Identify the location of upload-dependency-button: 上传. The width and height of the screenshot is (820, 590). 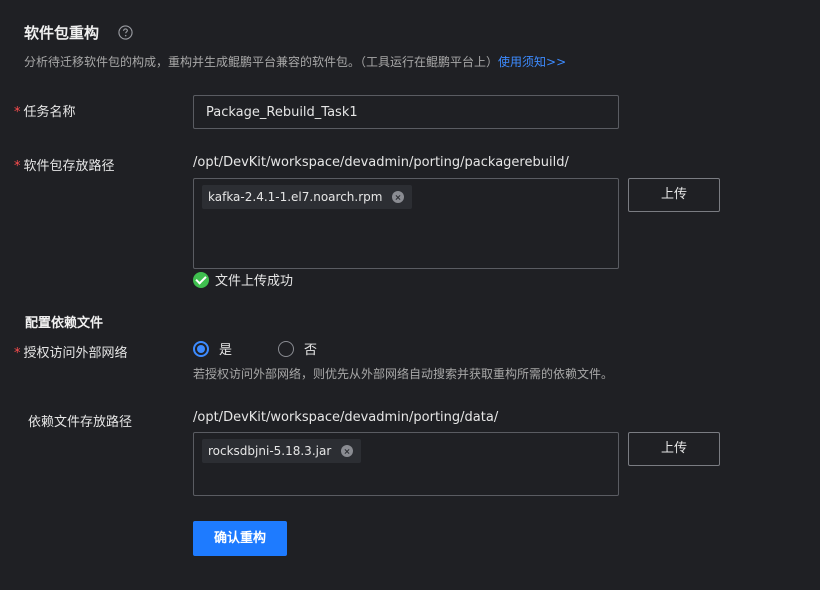
(674, 449).